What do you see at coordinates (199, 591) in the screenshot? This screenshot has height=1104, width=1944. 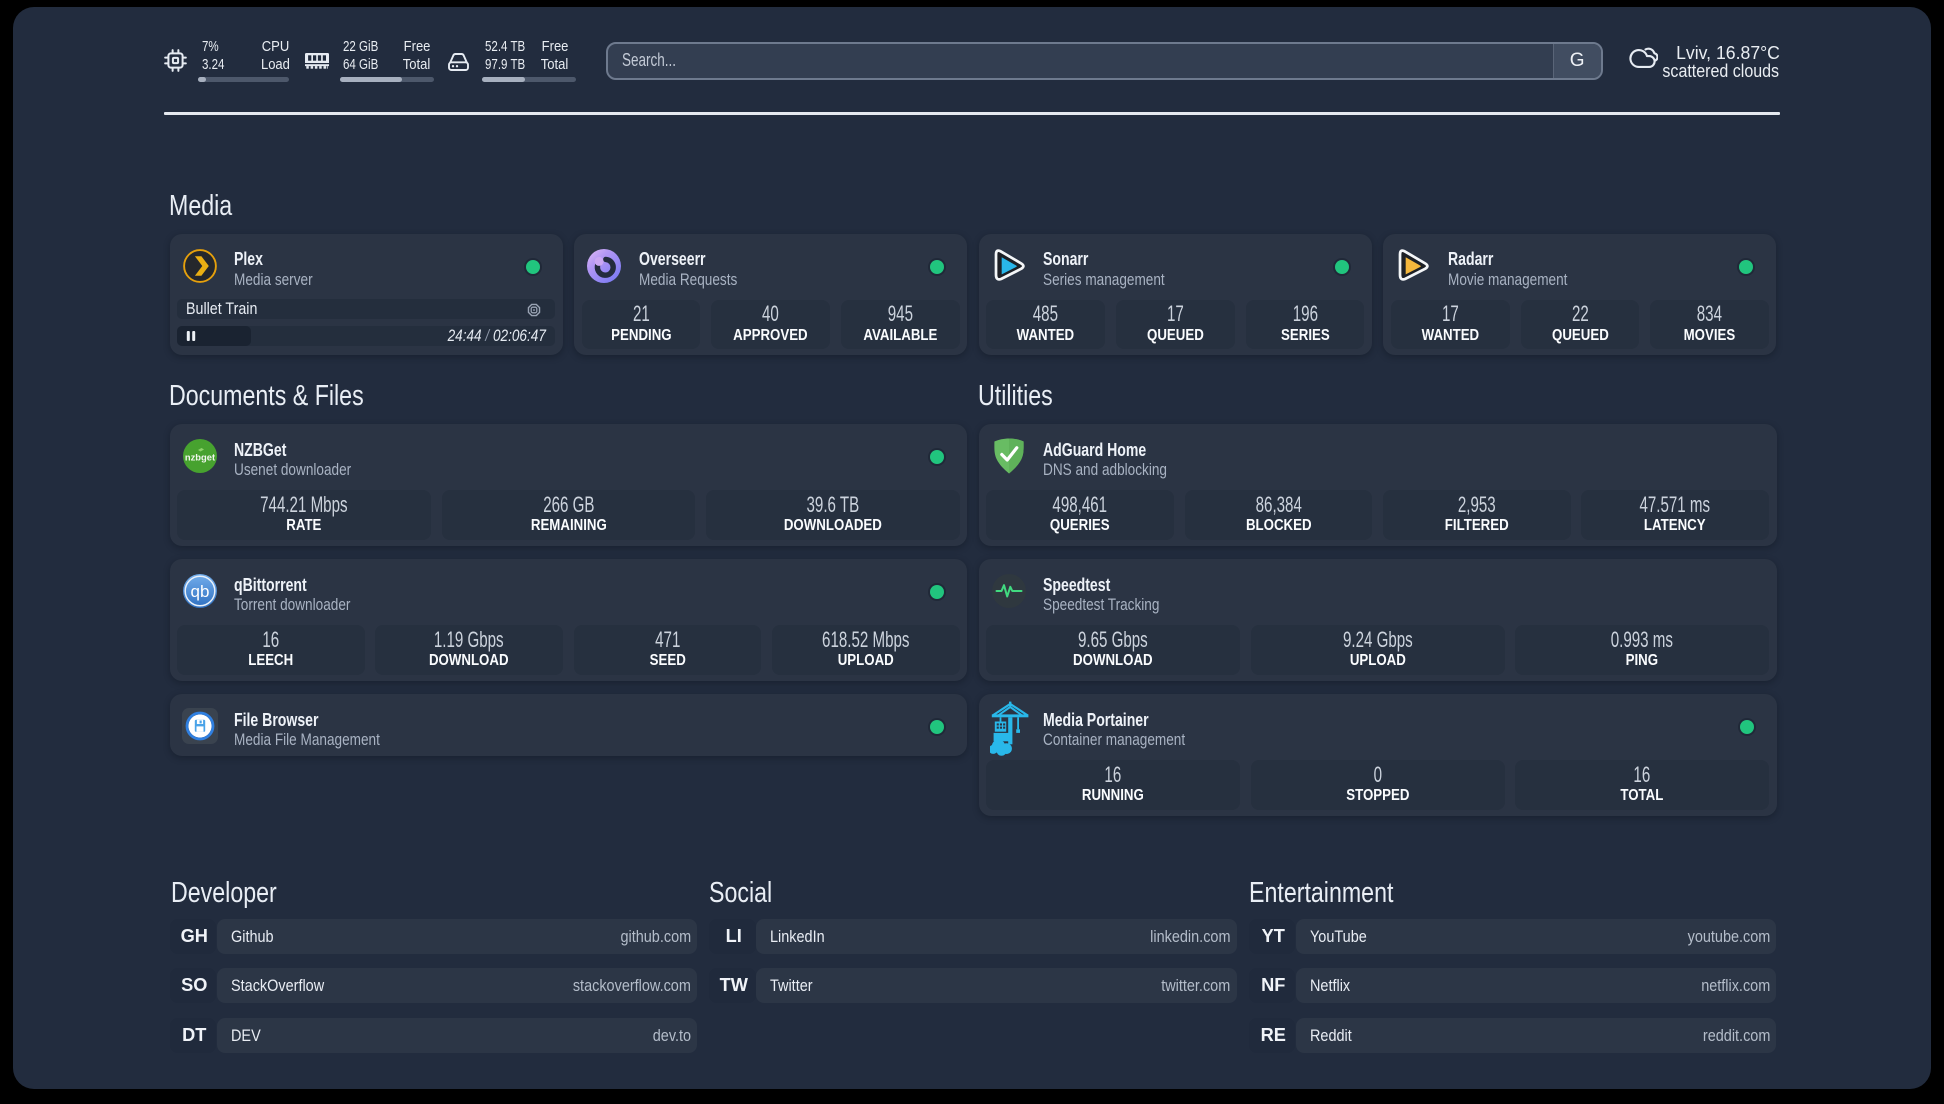 I see `svg-text: qb` at bounding box center [199, 591].